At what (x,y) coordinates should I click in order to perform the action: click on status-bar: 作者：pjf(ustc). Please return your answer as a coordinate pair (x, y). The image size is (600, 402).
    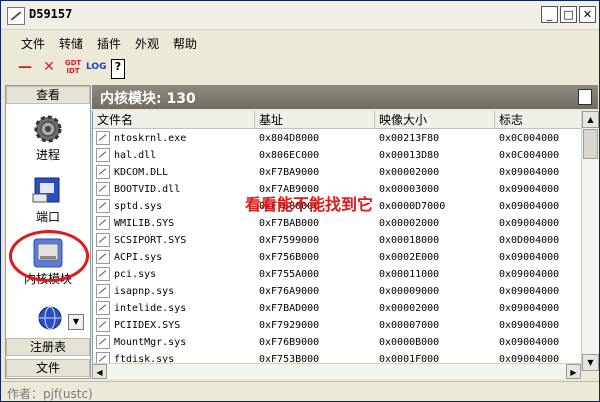
    Looking at the image, I should click on (300, 391).